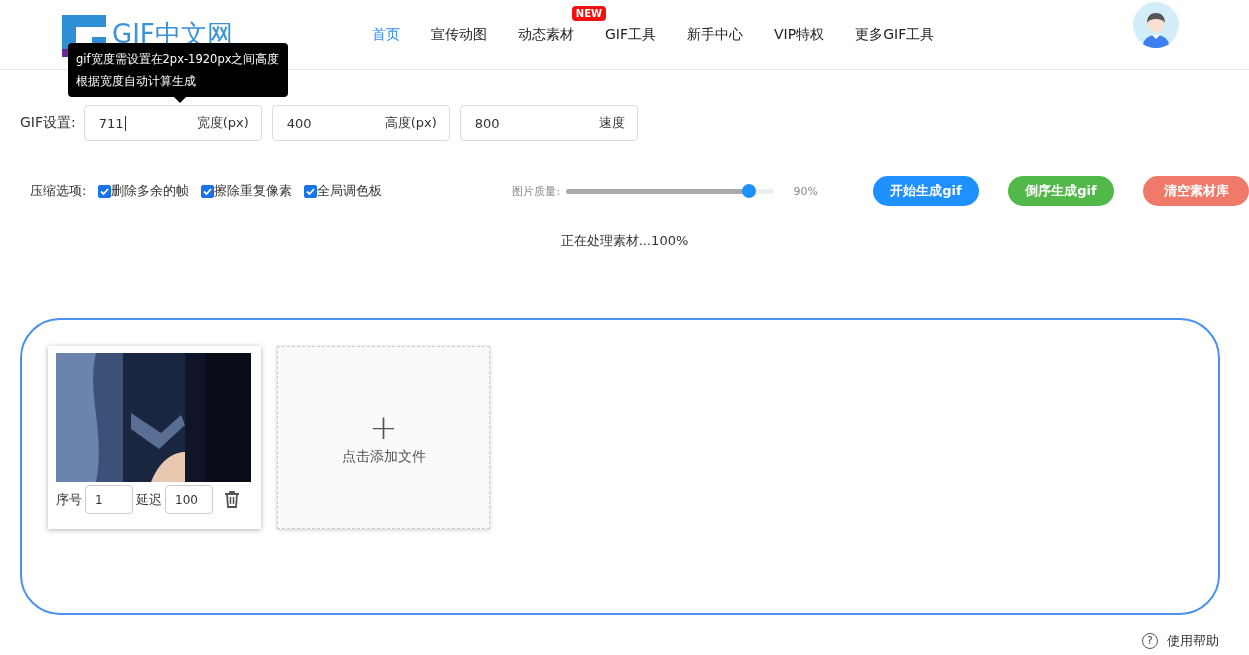 Image resolution: width=1249 pixels, height=655 pixels. What do you see at coordinates (232, 499) in the screenshot?
I see `trash-icon` at bounding box center [232, 499].